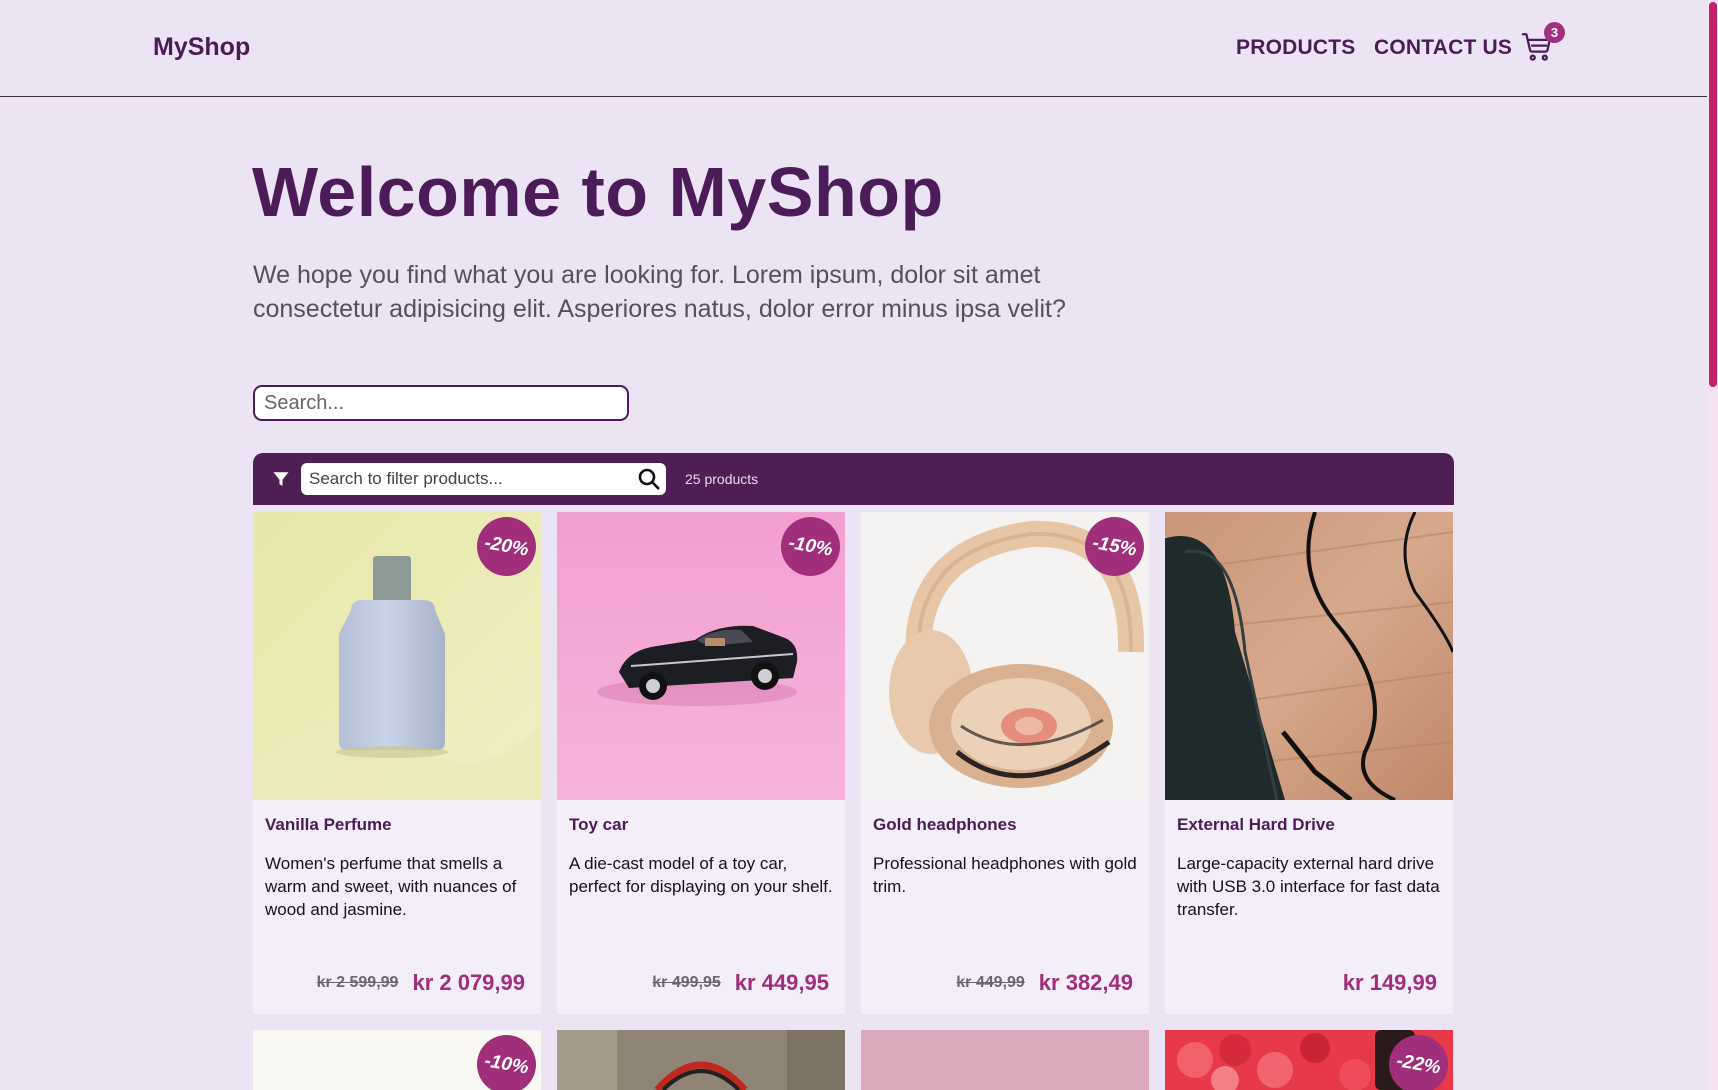  Describe the element at coordinates (1295, 48) in the screenshot. I see `nav-products-link: PRODUCTS` at that location.